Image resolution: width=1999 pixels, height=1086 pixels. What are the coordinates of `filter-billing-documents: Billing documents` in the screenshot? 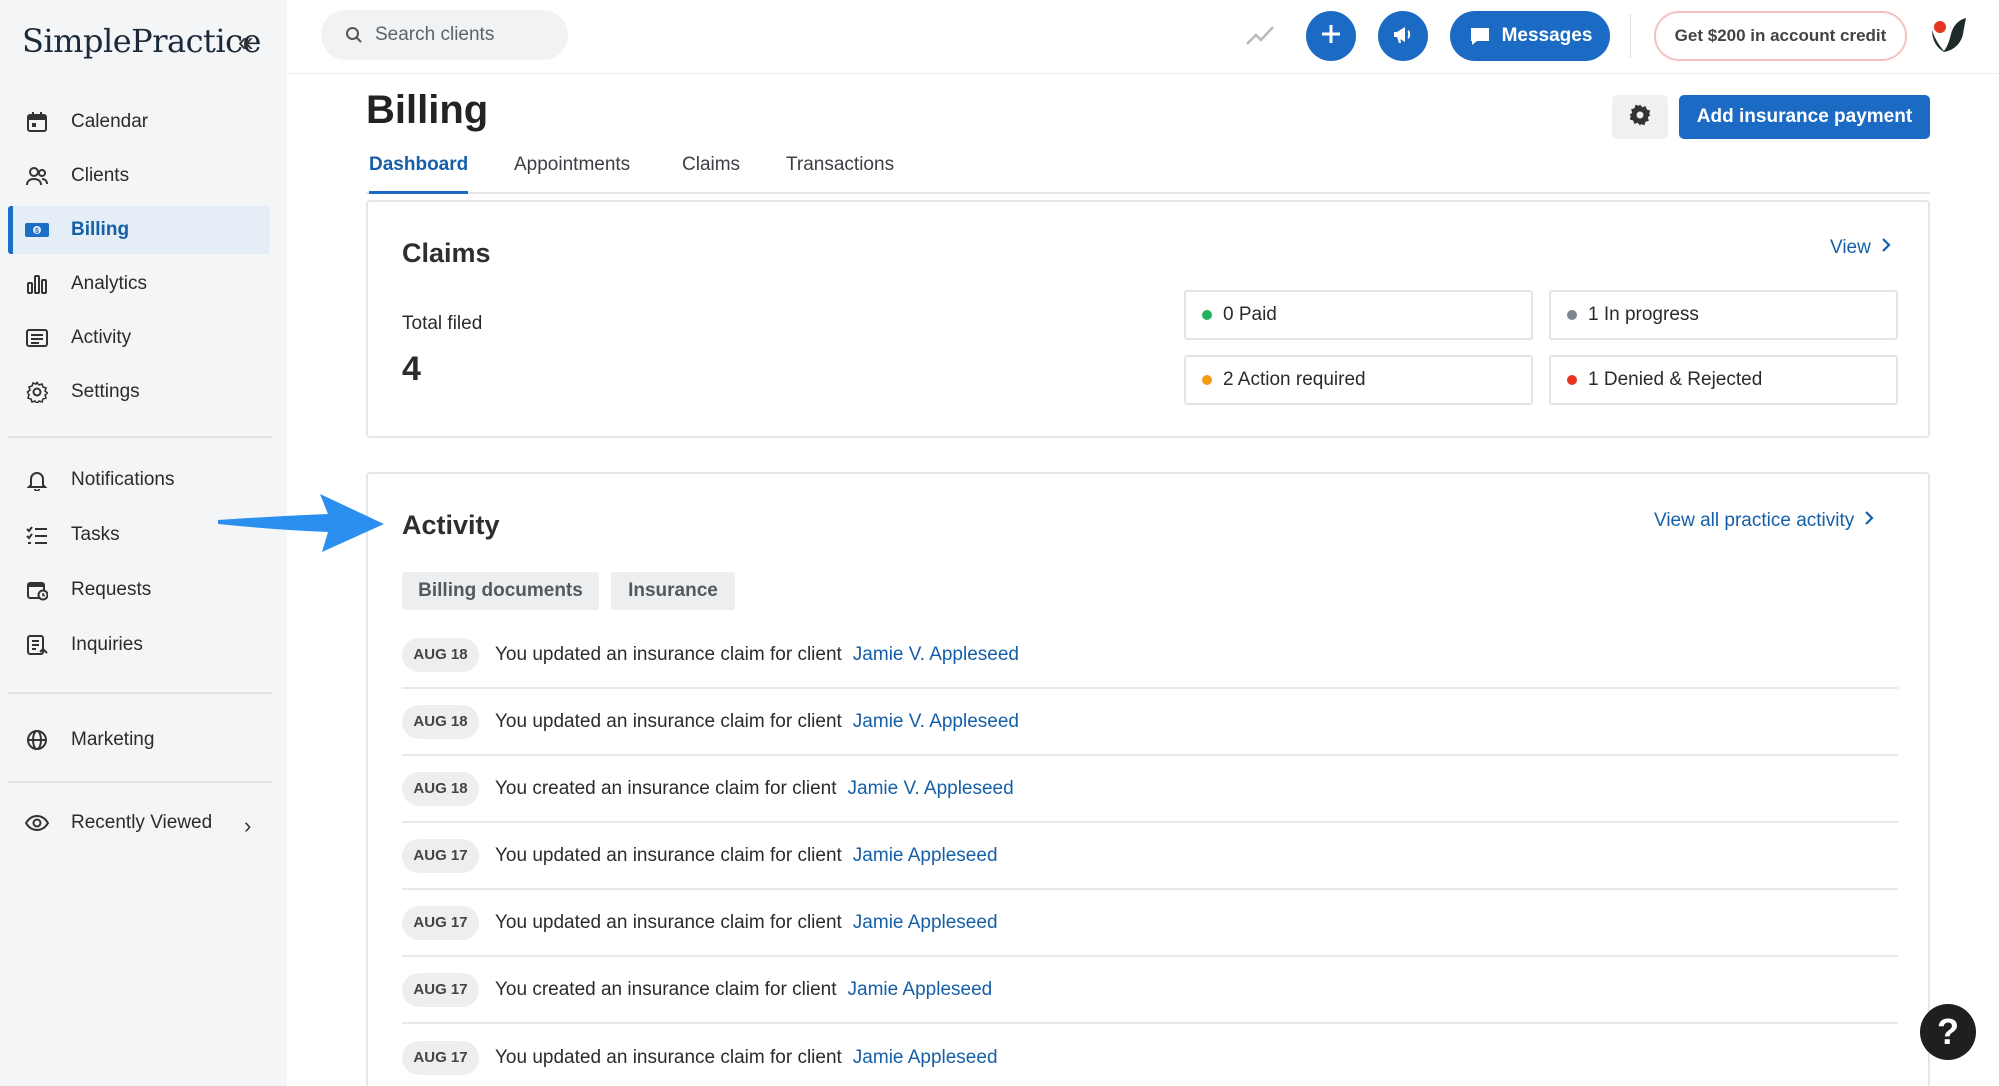 It's located at (500, 591).